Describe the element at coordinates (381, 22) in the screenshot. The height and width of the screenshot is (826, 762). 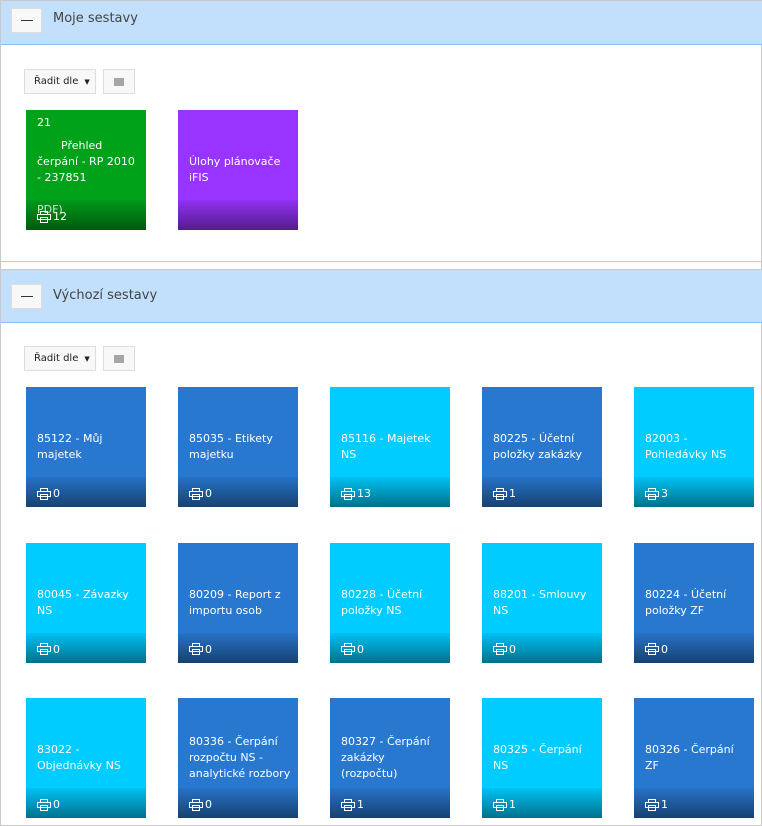
I see `section-header: Moje sestavy` at that location.